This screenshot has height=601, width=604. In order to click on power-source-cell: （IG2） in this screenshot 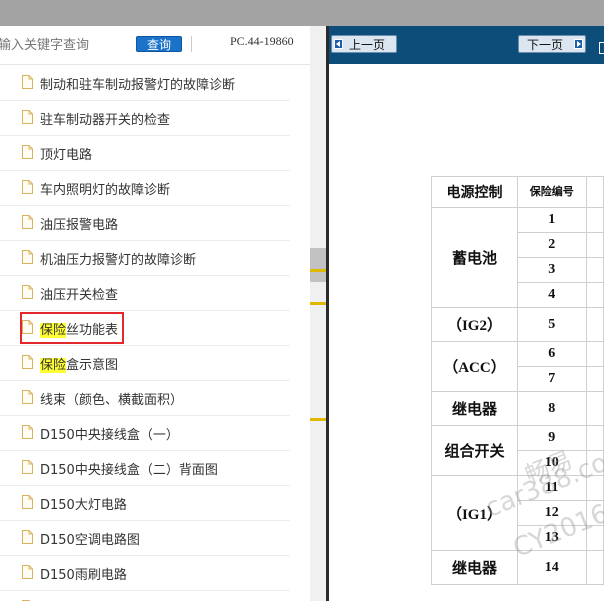, I will do `click(474, 324)`.